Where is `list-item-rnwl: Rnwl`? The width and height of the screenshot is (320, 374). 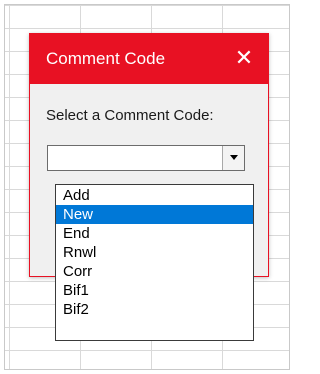
list-item-rnwl: Rnwl is located at coordinates (154, 252).